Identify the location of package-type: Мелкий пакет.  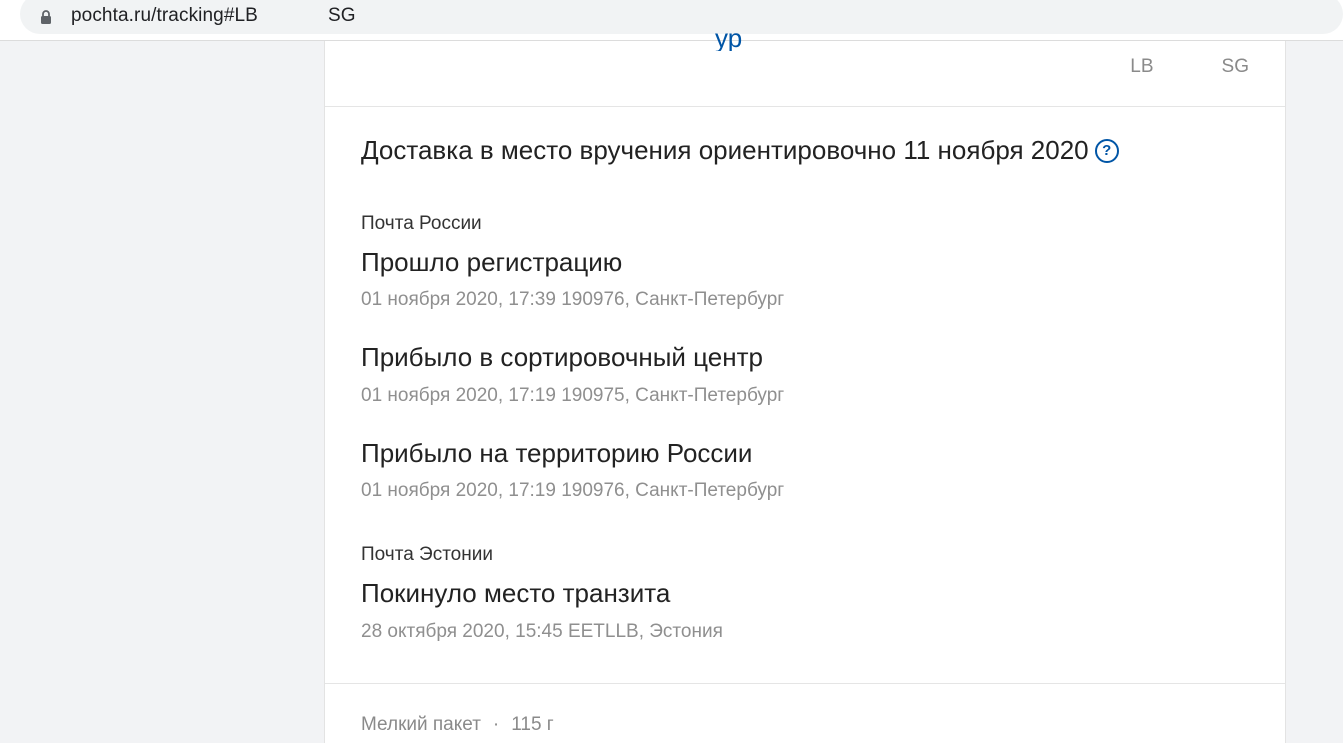
(421, 724).